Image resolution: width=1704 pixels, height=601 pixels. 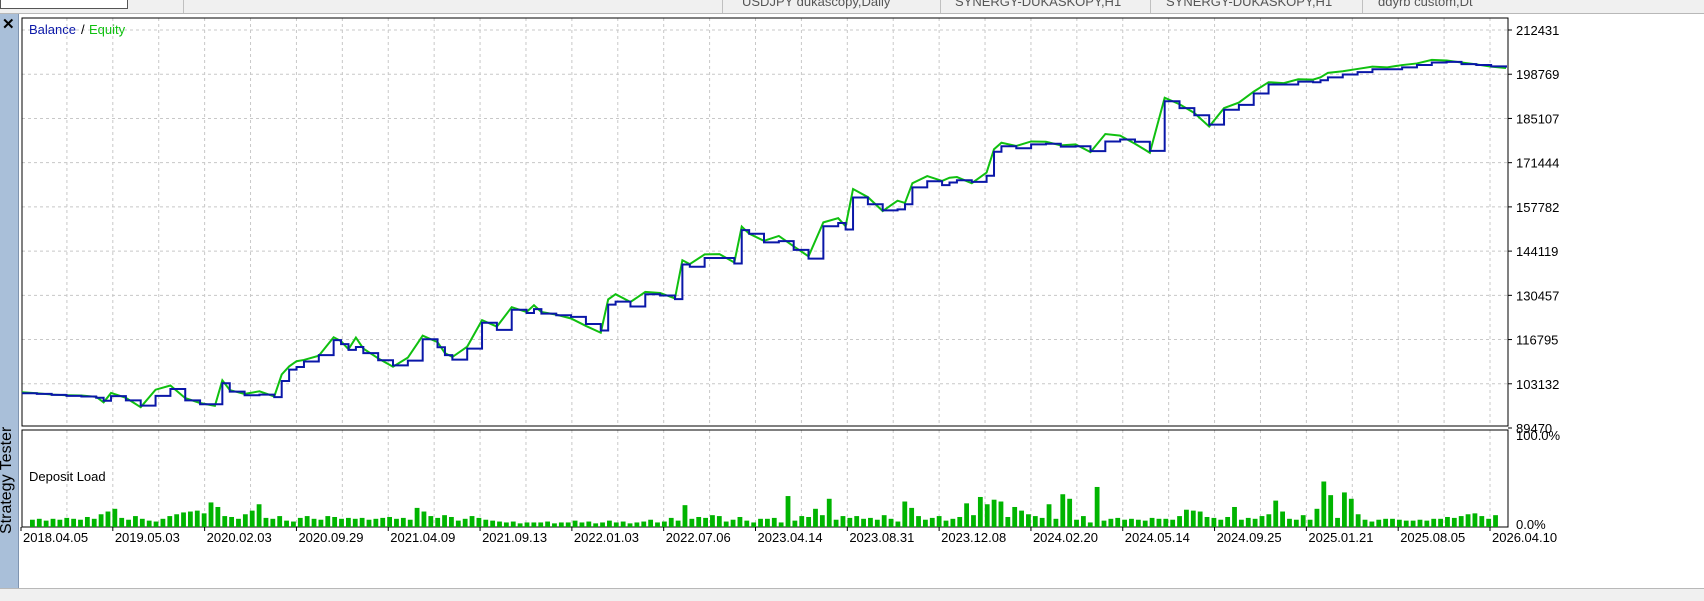 What do you see at coordinates (1524, 537) in the screenshot?
I see `x-tick-label: 2026.04.10` at bounding box center [1524, 537].